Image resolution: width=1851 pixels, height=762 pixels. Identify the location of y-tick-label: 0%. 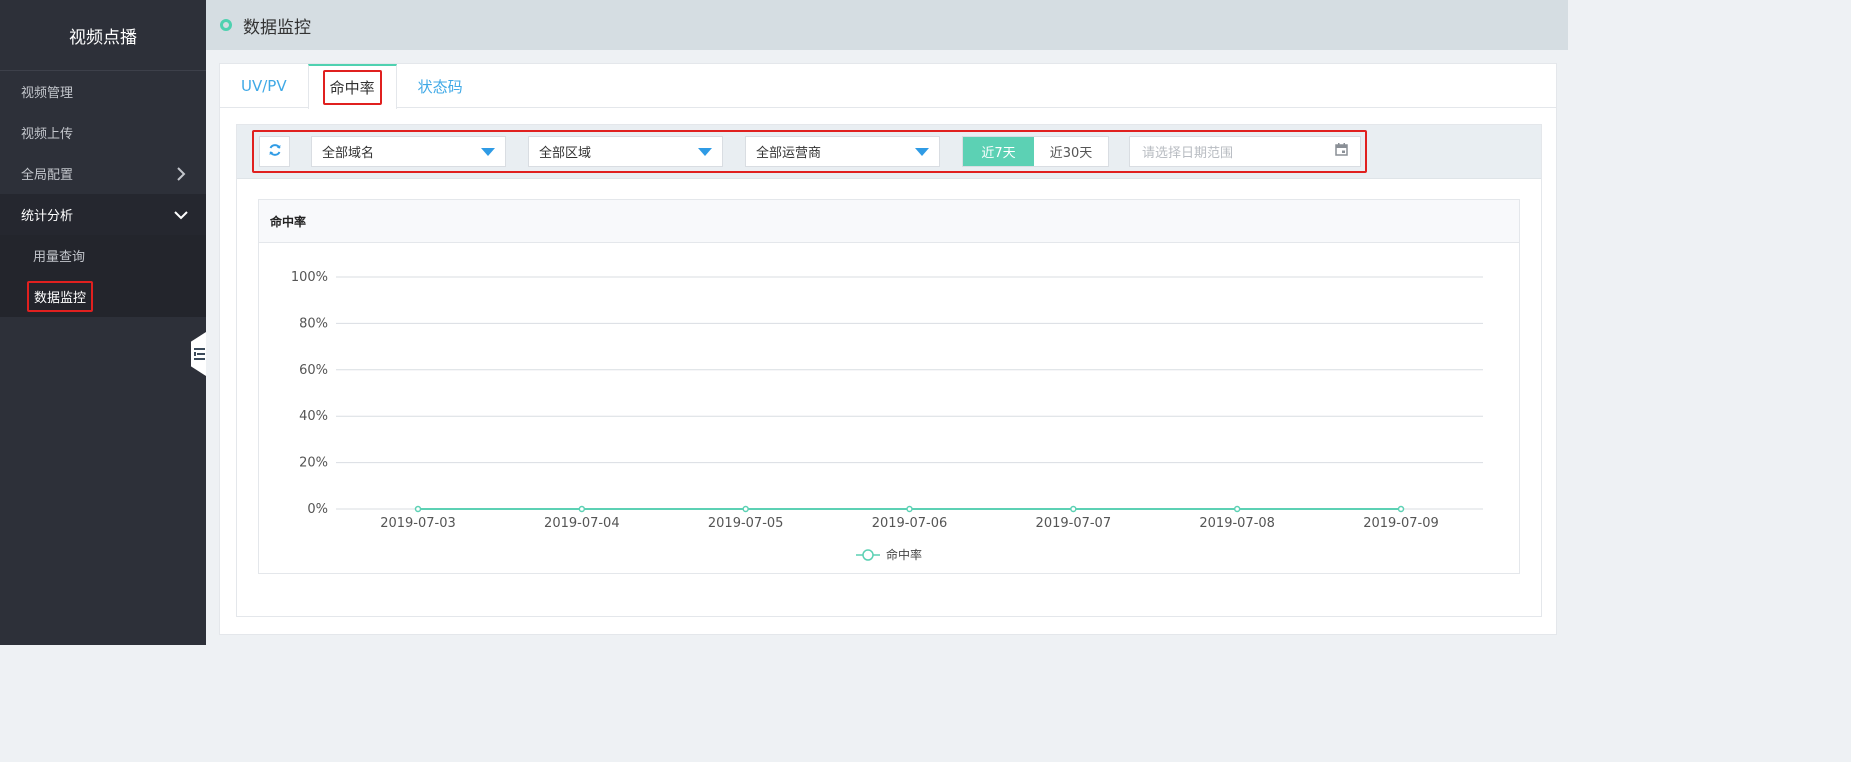
(317, 509).